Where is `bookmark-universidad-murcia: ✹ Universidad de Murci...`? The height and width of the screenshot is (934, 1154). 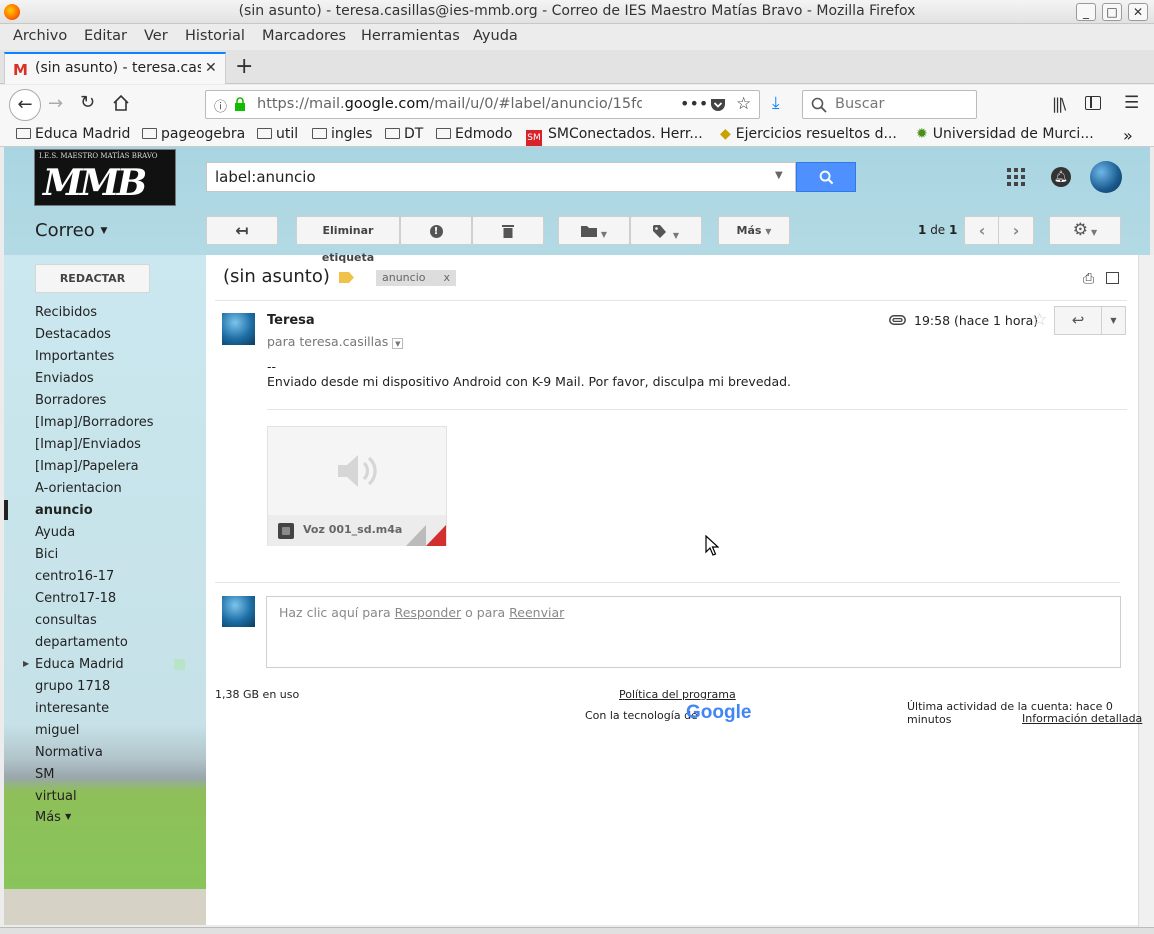 bookmark-universidad-murcia: ✹ Universidad de Murci... is located at coordinates (1005, 134).